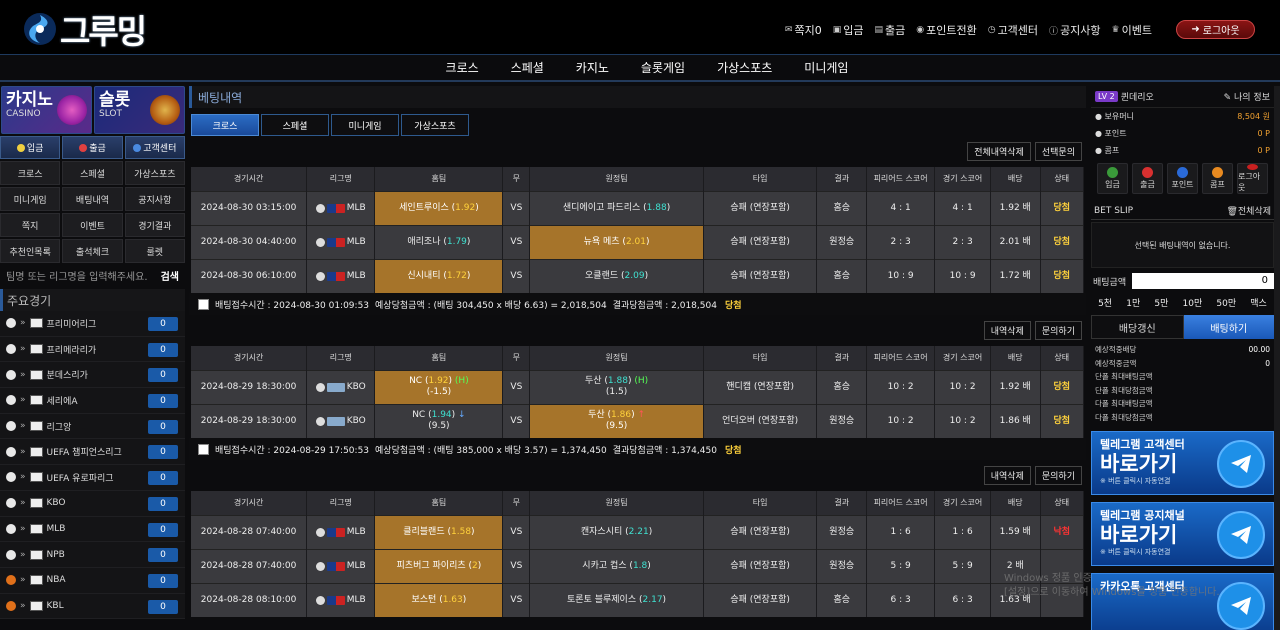  I want to click on mainnav-item: 스페셜, so click(527, 67).